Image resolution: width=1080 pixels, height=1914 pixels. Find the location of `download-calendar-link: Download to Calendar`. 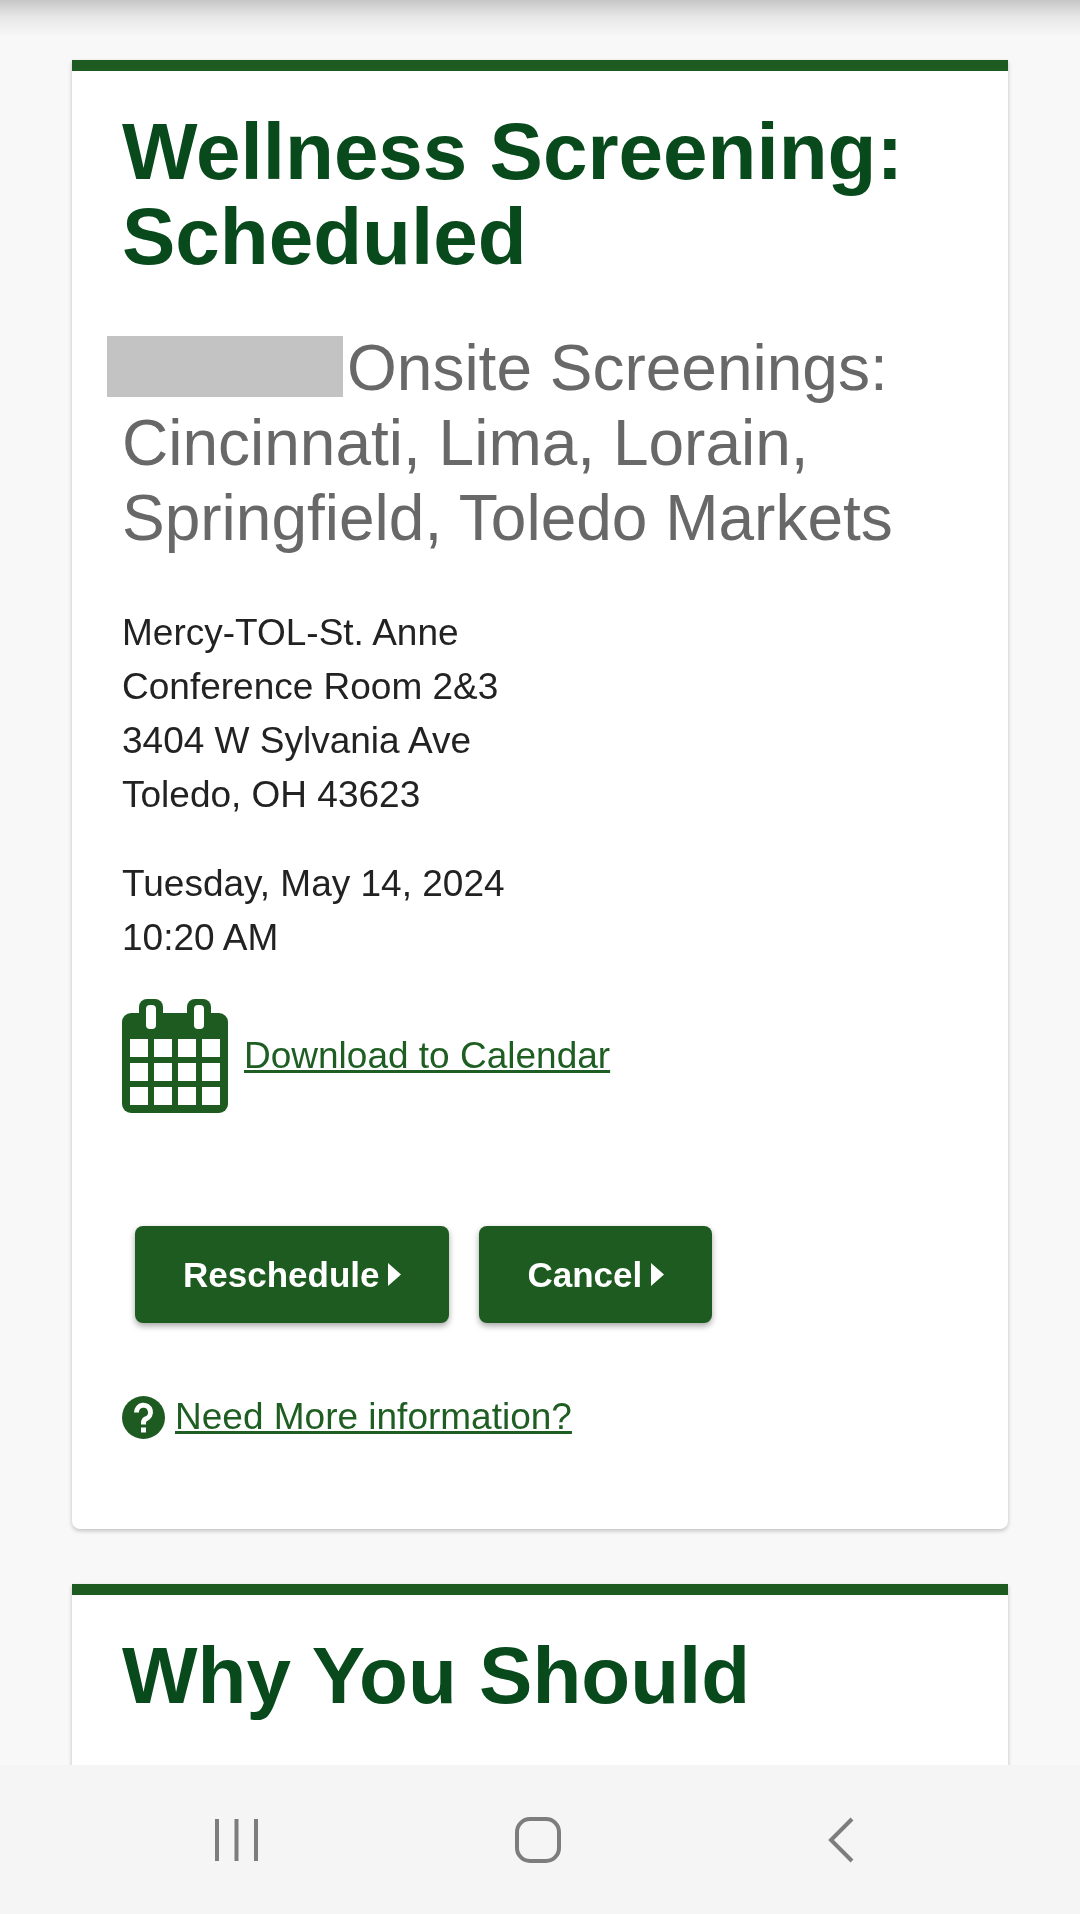

download-calendar-link: Download to Calendar is located at coordinates (427, 1056).